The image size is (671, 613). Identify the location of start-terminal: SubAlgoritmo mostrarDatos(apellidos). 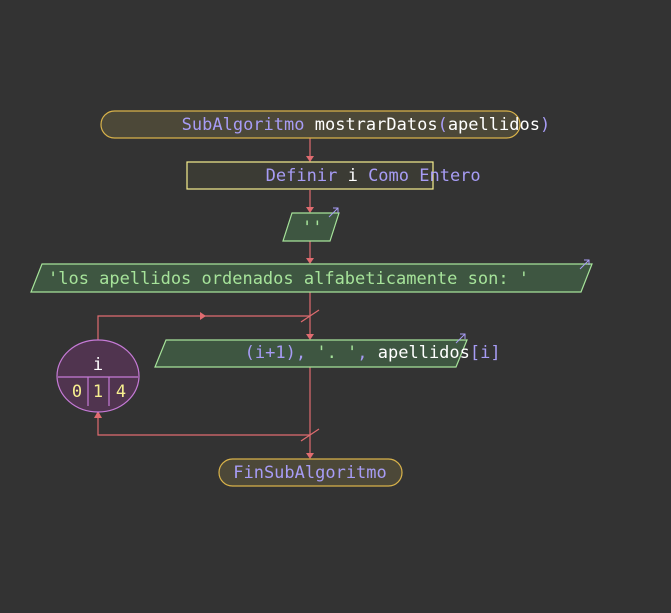
(350, 124).